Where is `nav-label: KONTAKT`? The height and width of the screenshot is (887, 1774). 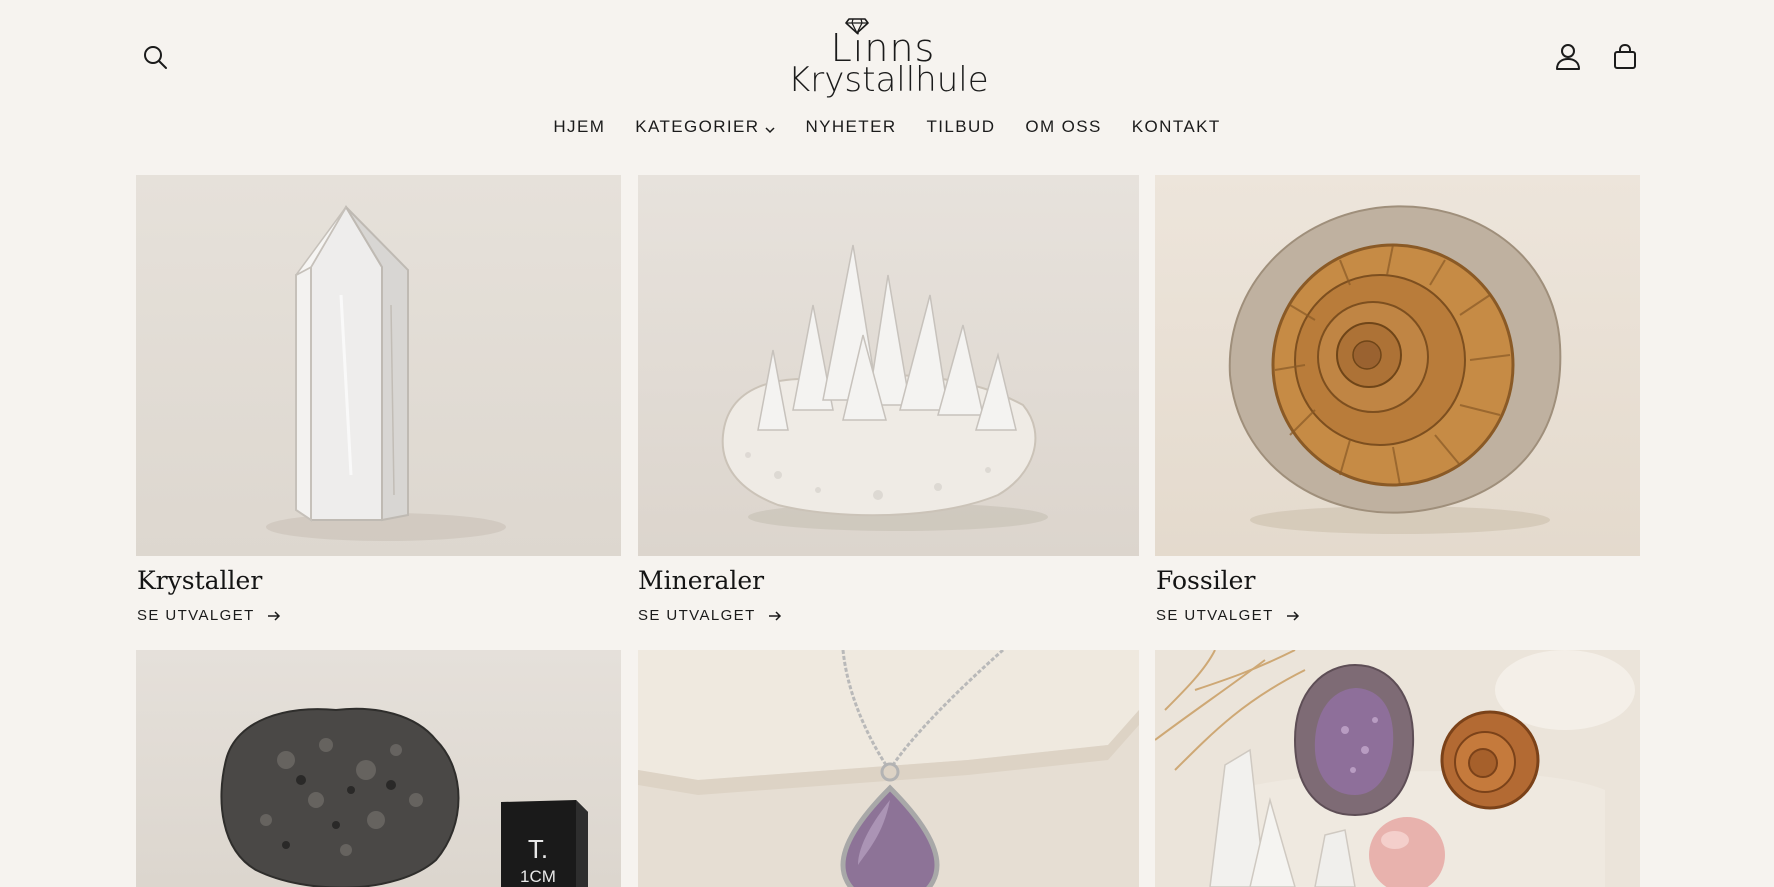
nav-label: KONTAKT is located at coordinates (1176, 126).